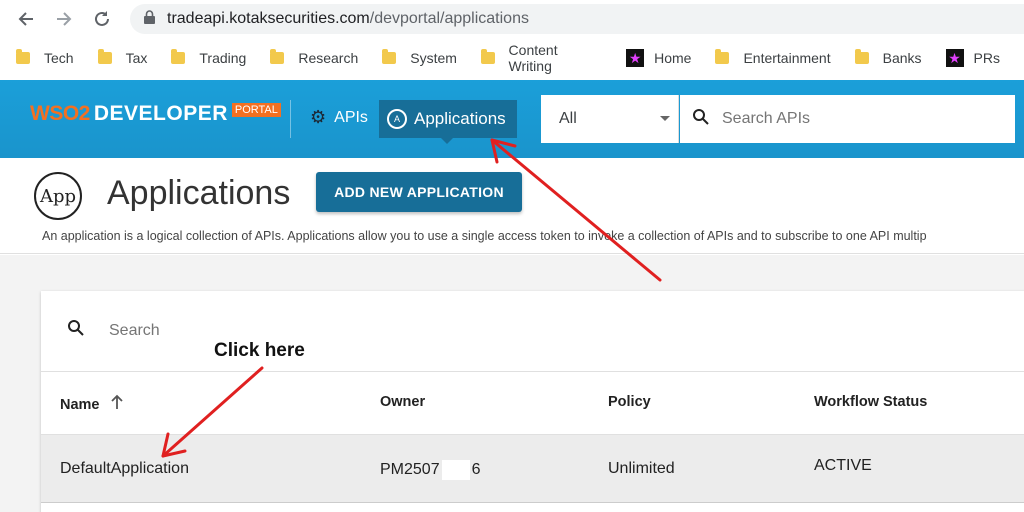  I want to click on column-label: Policy, so click(629, 402).